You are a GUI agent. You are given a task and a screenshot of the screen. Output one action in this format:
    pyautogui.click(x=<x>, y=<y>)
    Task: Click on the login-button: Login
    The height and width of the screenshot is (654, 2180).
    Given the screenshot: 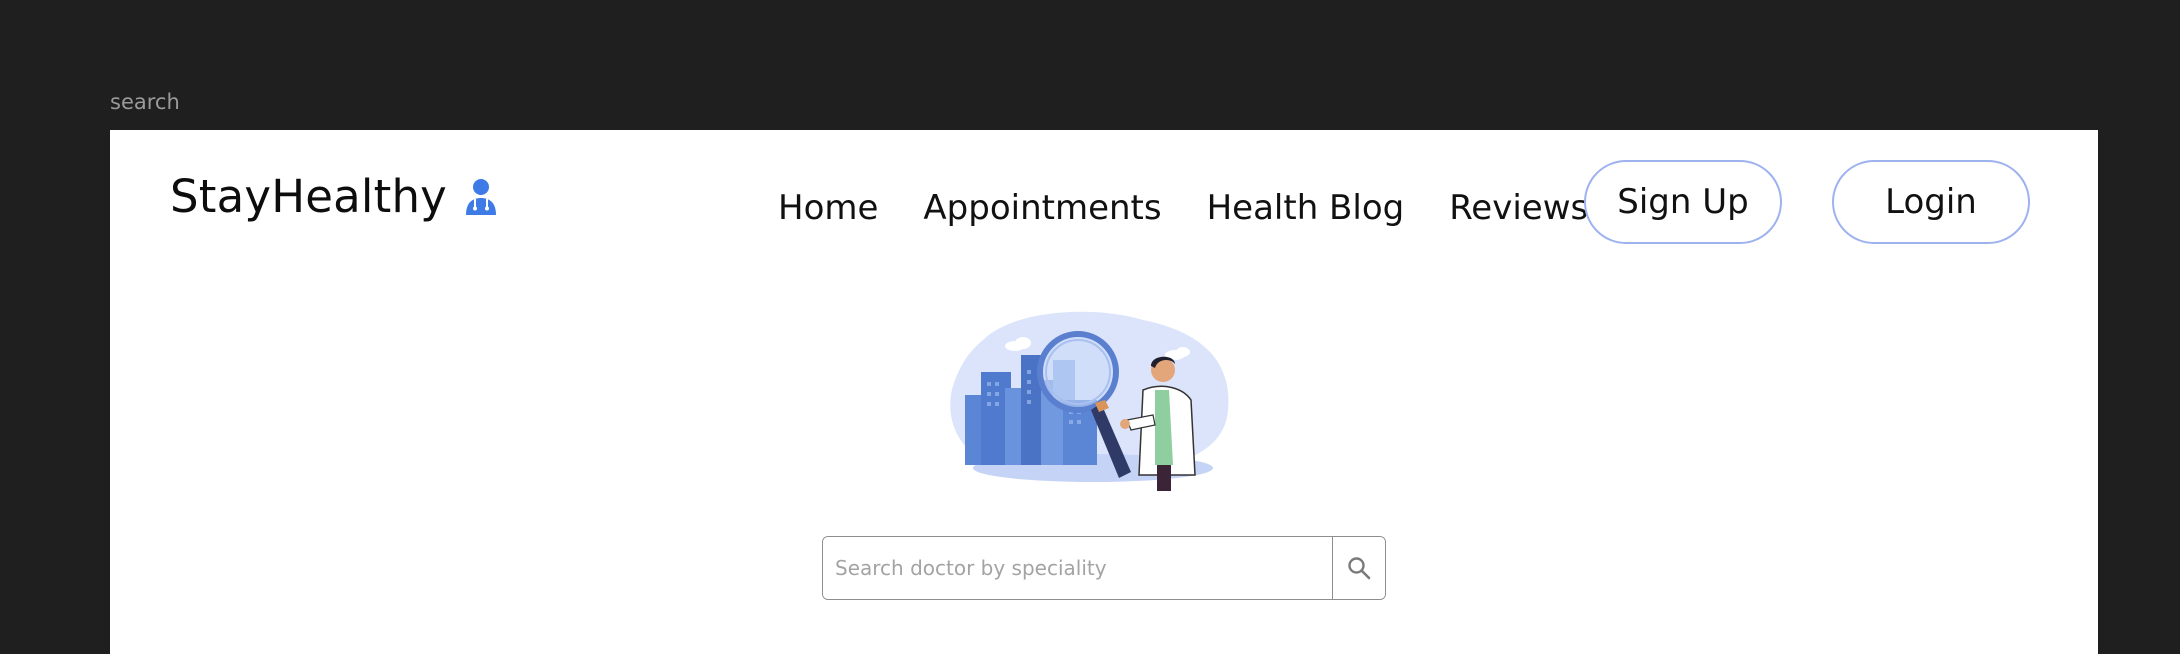 What is the action you would take?
    pyautogui.click(x=1931, y=202)
    